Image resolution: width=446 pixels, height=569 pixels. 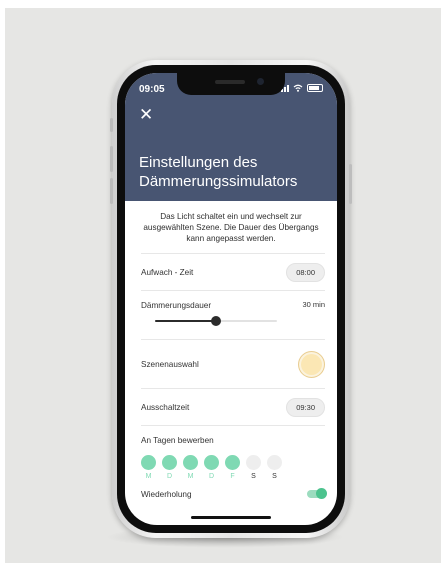 What do you see at coordinates (111, 159) in the screenshot?
I see `volume-up-button` at bounding box center [111, 159].